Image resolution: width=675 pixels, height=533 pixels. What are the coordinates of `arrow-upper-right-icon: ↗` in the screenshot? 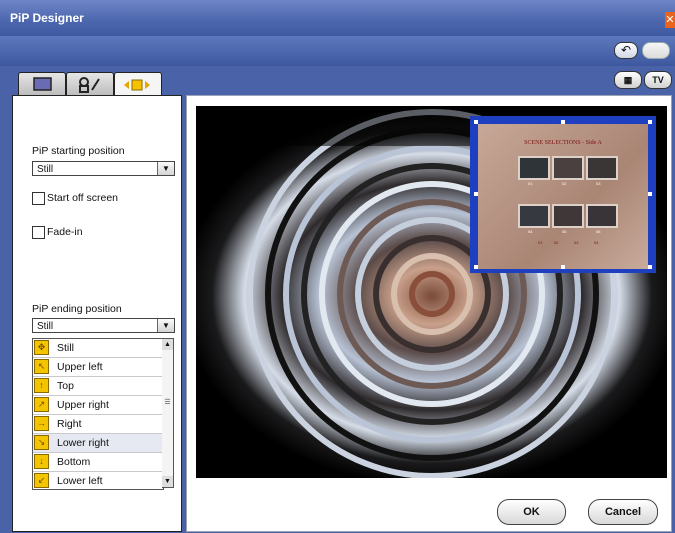 It's located at (41, 404).